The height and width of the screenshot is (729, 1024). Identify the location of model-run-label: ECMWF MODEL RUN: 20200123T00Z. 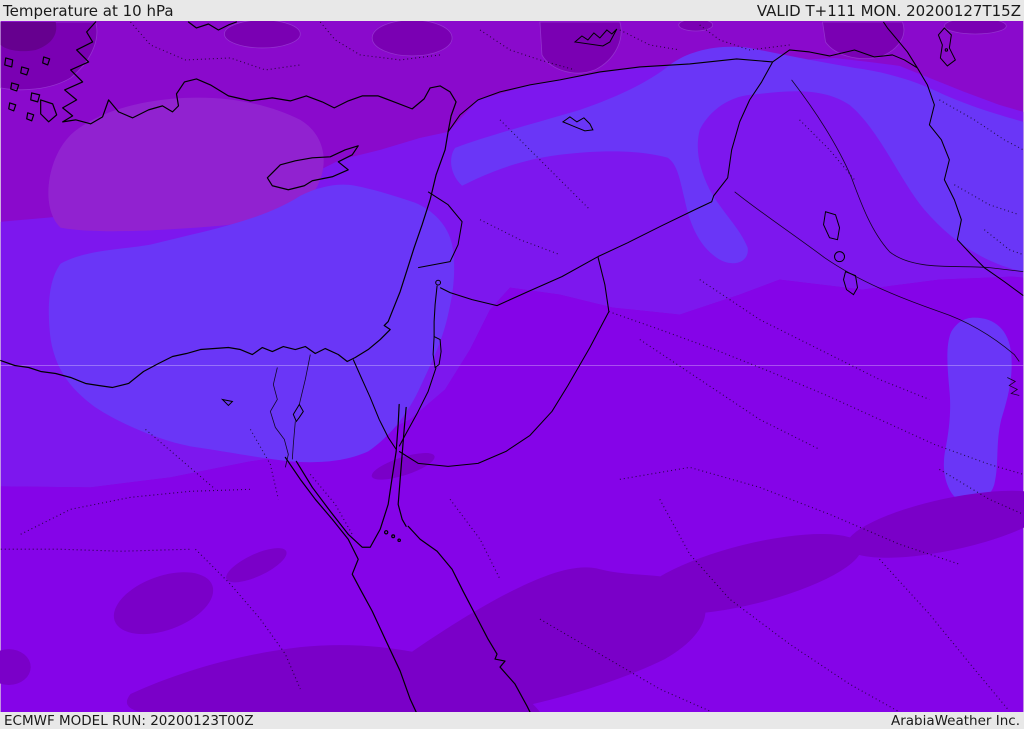
(129, 720).